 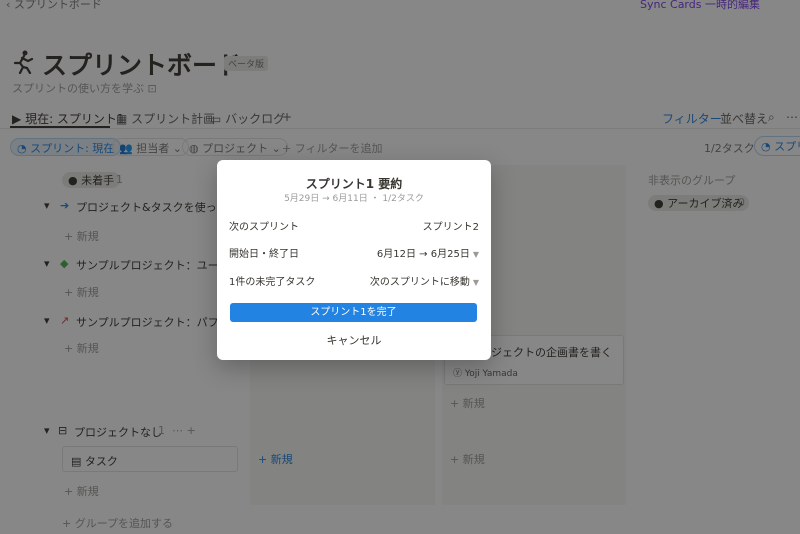 I want to click on move-task-select: 次のスプリントに移動 ▼, so click(x=424, y=280).